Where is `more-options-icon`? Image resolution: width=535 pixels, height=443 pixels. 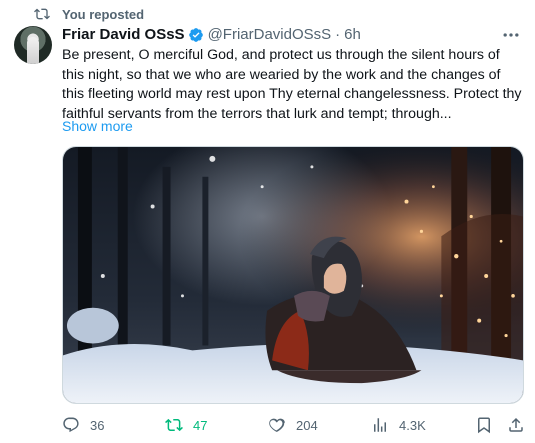 more-options-icon is located at coordinates (511, 35).